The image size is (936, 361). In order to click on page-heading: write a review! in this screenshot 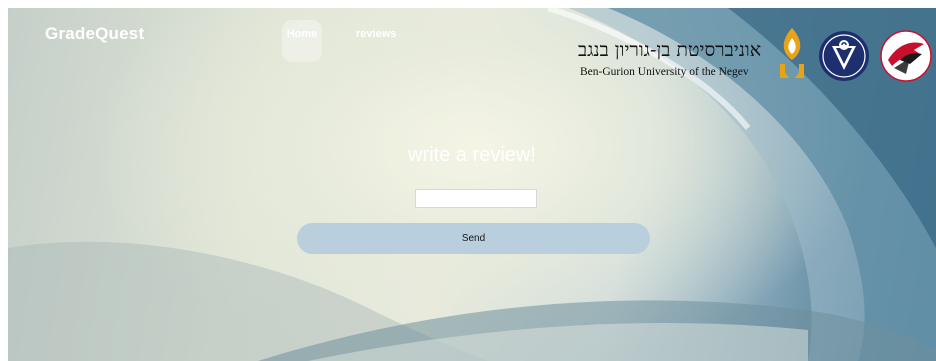, I will do `click(472, 155)`.